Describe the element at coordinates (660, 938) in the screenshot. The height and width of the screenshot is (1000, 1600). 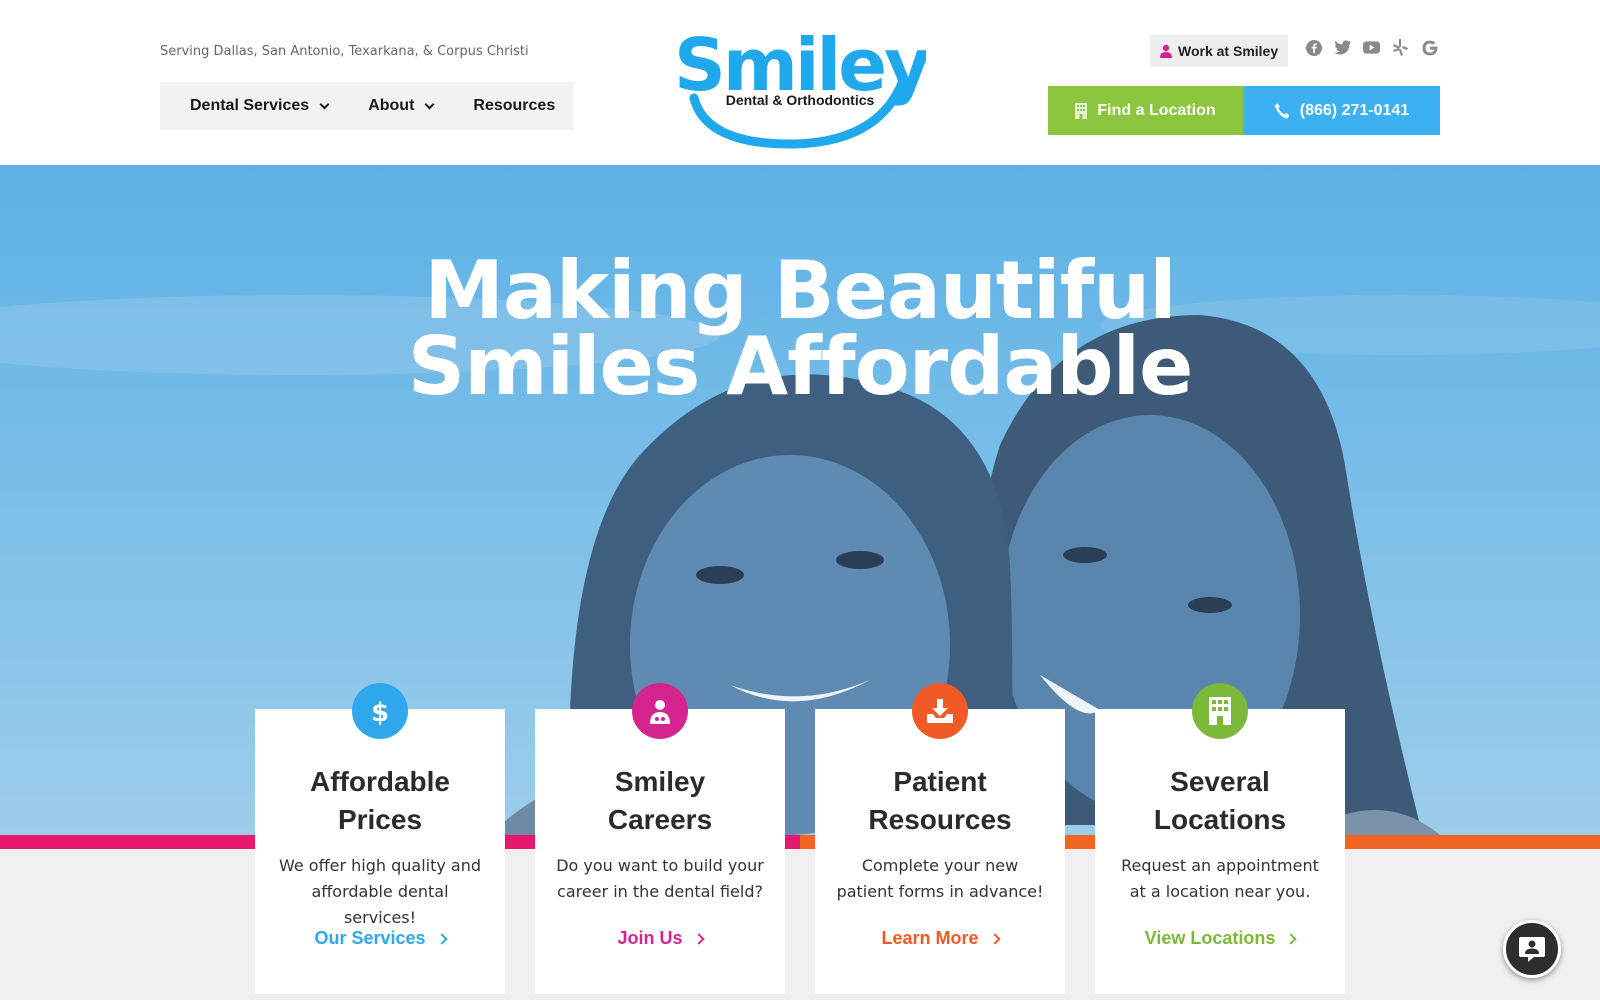
I see `join-us-link: Join Us` at that location.